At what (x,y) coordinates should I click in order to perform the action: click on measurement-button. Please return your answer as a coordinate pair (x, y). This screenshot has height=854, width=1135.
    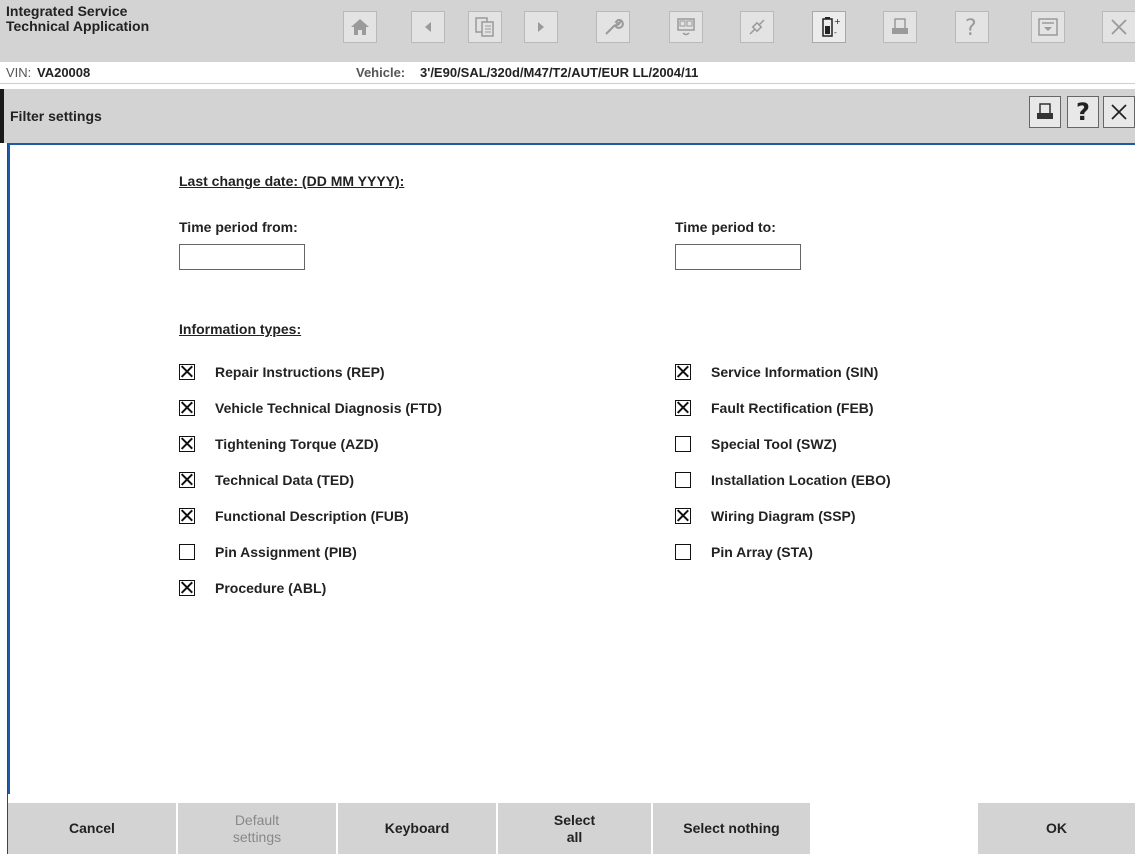
    Looking at the image, I should click on (686, 27).